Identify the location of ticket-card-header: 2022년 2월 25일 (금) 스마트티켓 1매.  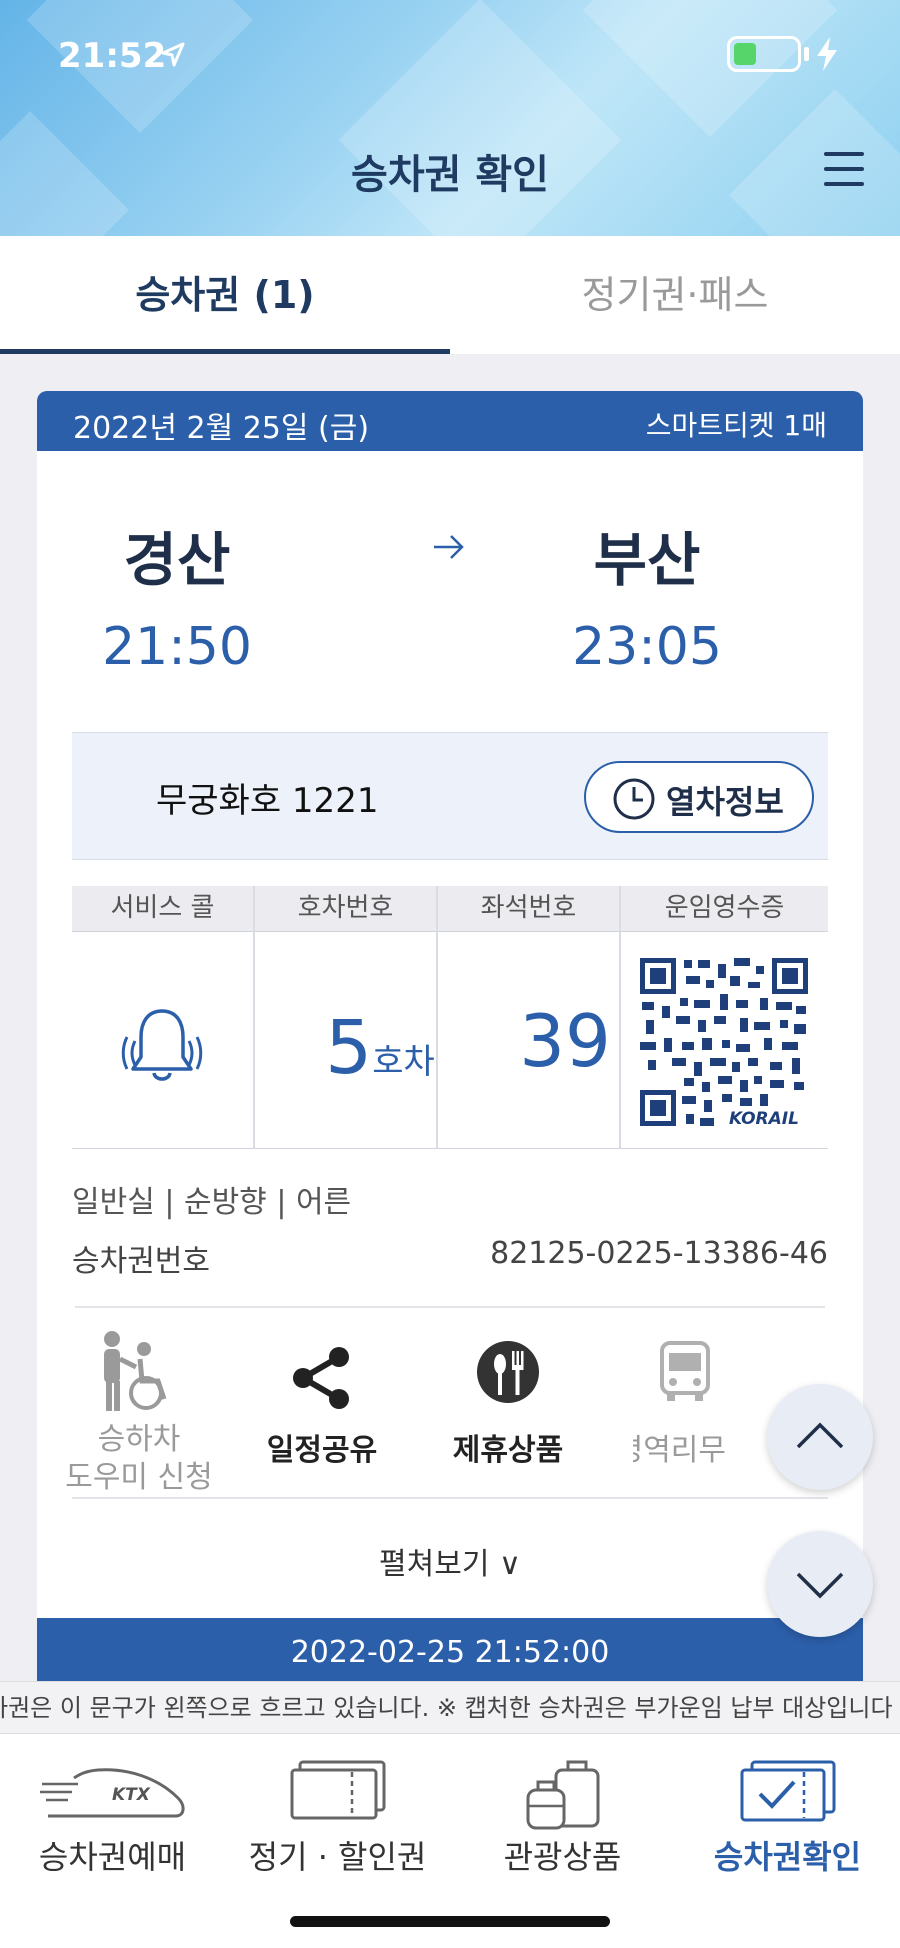
(450, 421).